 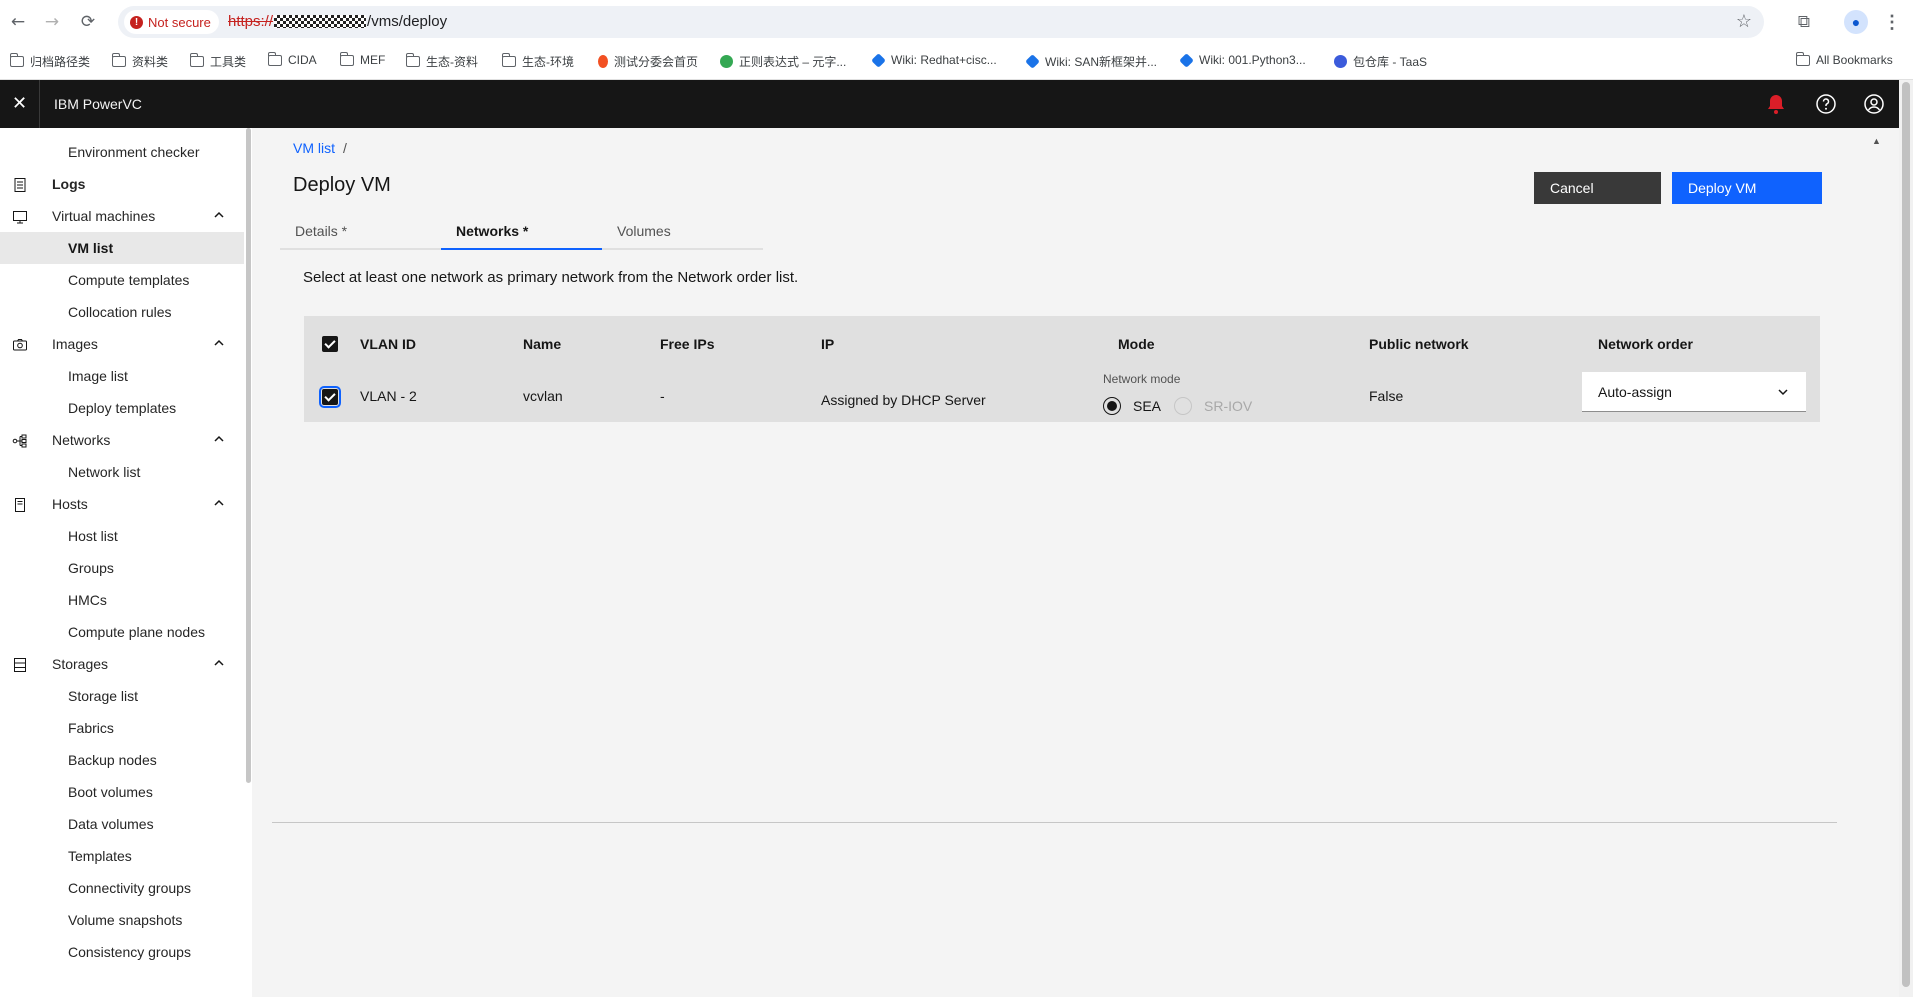 What do you see at coordinates (1844, 59) in the screenshot?
I see `all-bookmarks: All Bookmarks` at bounding box center [1844, 59].